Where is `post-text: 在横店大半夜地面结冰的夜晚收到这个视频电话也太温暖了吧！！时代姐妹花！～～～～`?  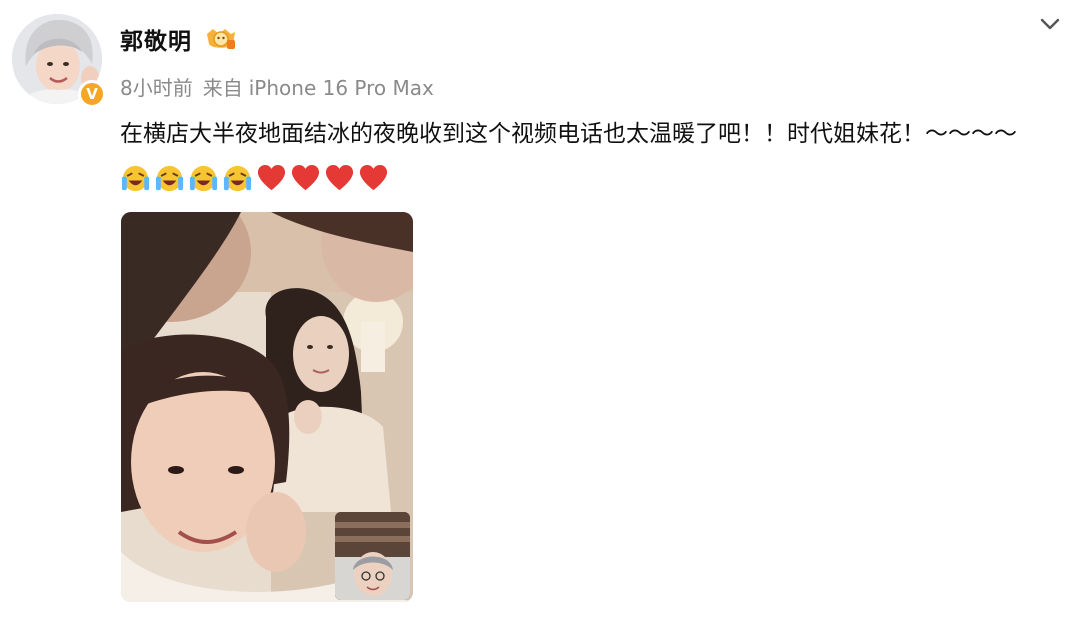
post-text: 在横店大半夜地面结冰的夜晚收到这个视频电话也太温暖了吧！！时代姐妹花！～～～～ is located at coordinates (592, 156).